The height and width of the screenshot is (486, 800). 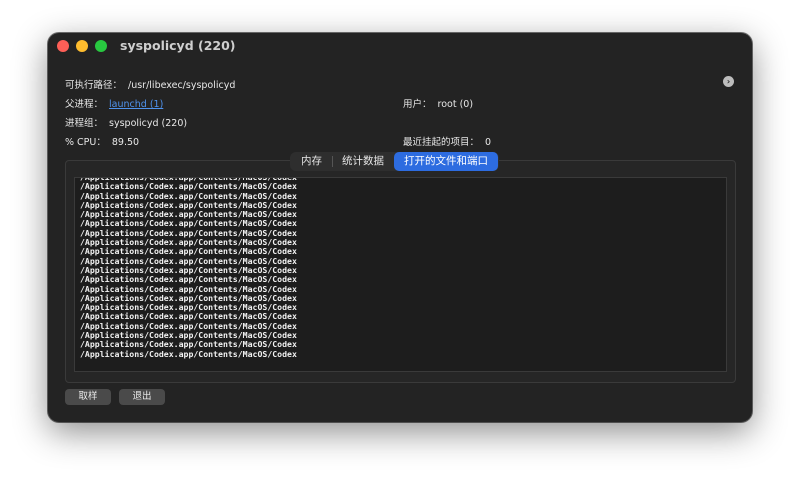 I want to click on parent-row: 父进程： launchd (1), so click(x=114, y=103).